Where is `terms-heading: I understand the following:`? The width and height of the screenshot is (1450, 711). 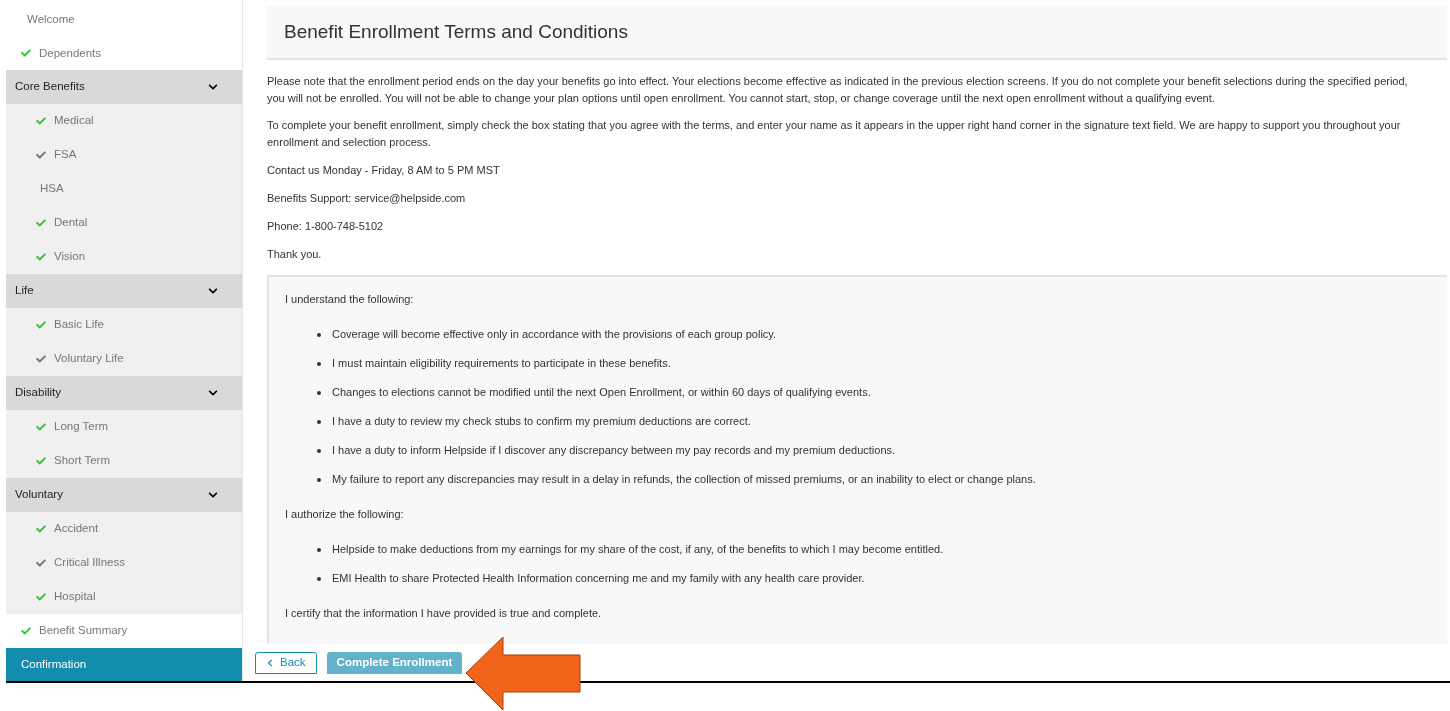 terms-heading: I understand the following: is located at coordinates (350, 299).